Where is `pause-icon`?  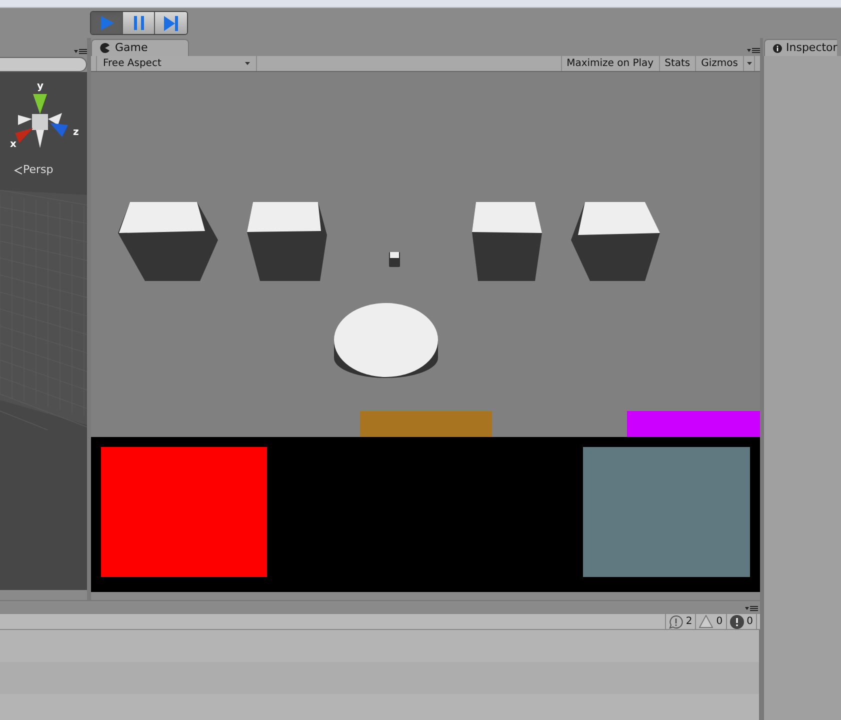
pause-icon is located at coordinates (138, 23).